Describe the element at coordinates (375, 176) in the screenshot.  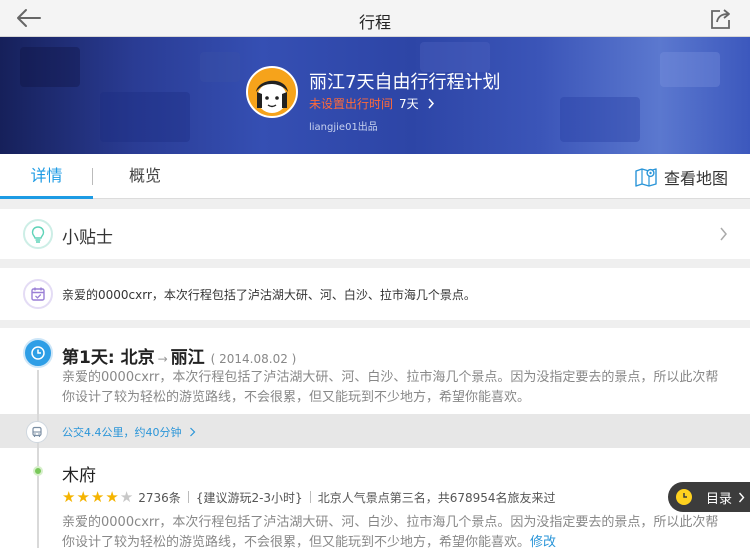
I see `tab-bar: 详情 概览 查看地图` at that location.